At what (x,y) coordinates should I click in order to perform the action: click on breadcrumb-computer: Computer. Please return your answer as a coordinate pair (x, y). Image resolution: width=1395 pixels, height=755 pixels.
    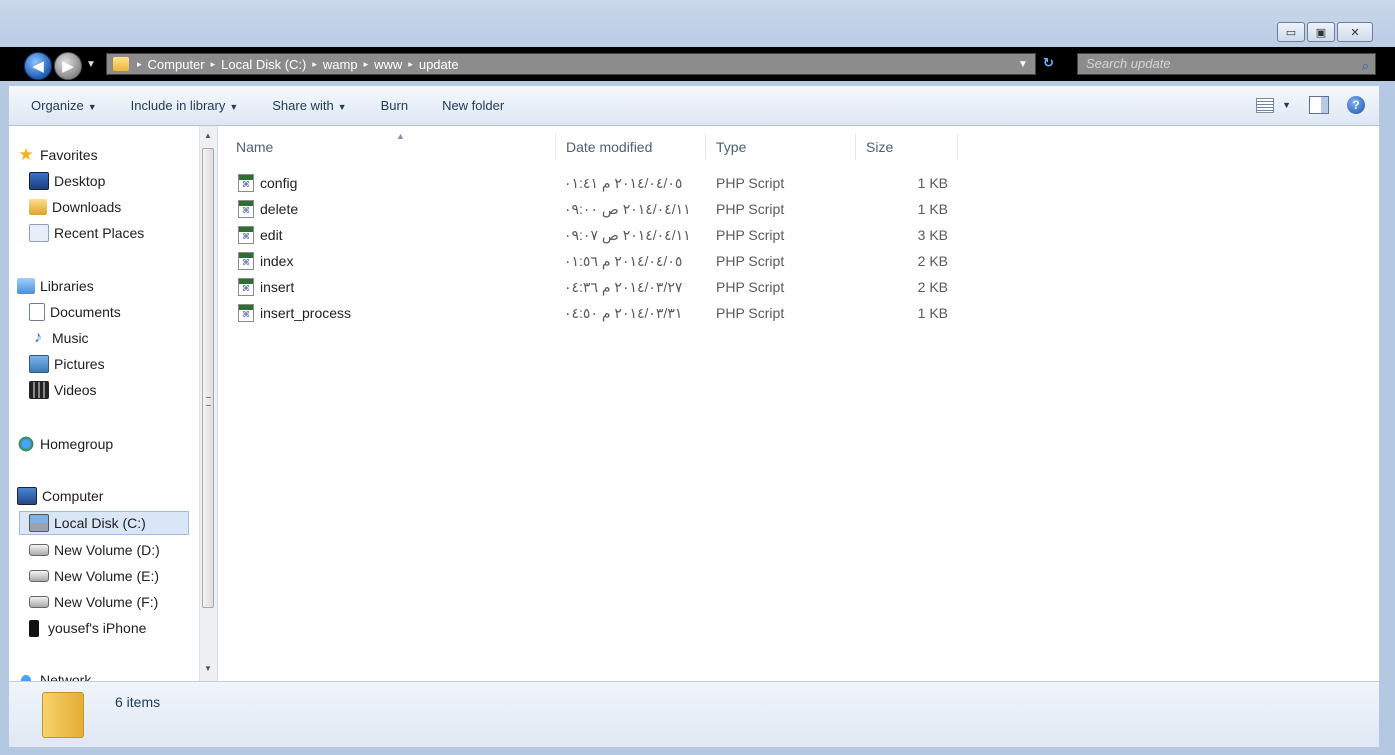
    Looking at the image, I should click on (176, 64).